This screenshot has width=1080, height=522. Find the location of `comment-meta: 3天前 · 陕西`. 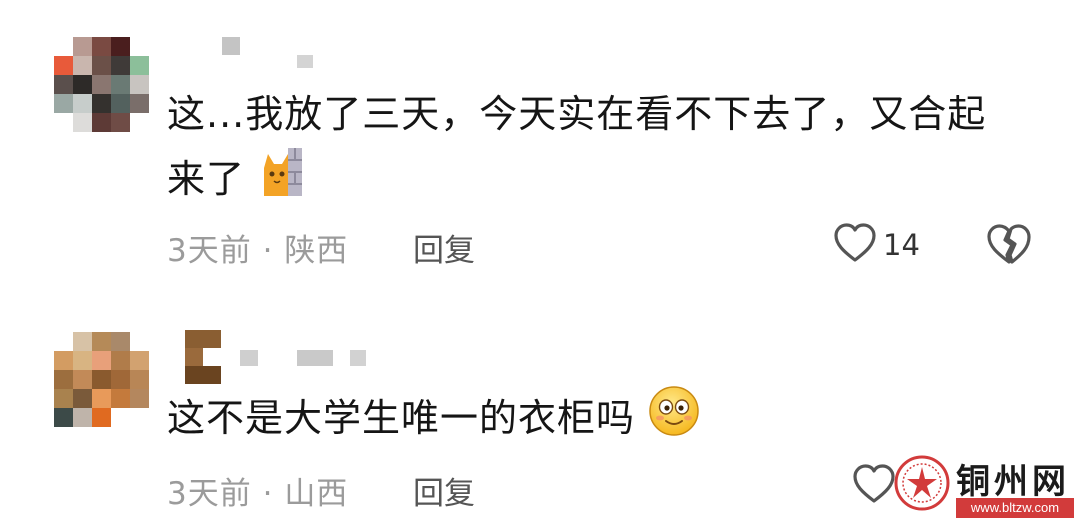

comment-meta: 3天前 · 陕西 is located at coordinates (257, 247).